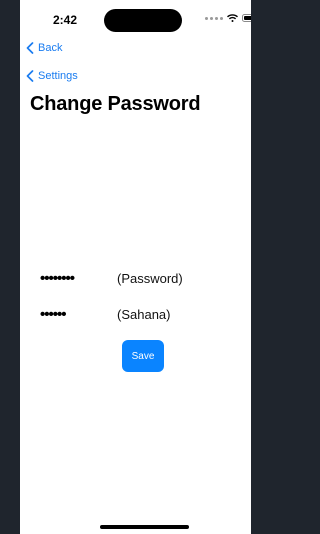 The width and height of the screenshot is (320, 534). What do you see at coordinates (50, 48) in the screenshot?
I see `back-label: Back` at bounding box center [50, 48].